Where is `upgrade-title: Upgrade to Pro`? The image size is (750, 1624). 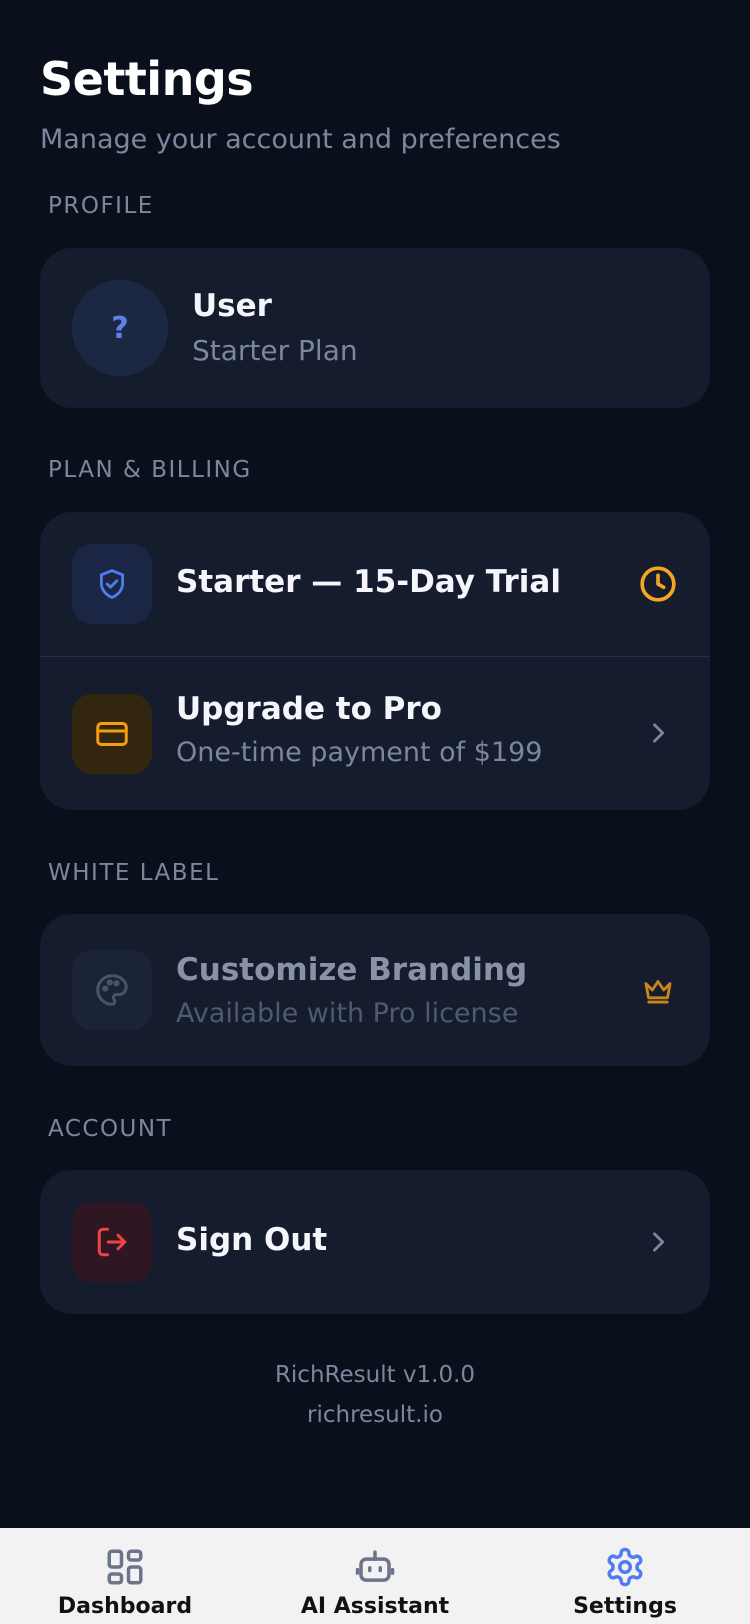 upgrade-title: Upgrade to Pro is located at coordinates (309, 709).